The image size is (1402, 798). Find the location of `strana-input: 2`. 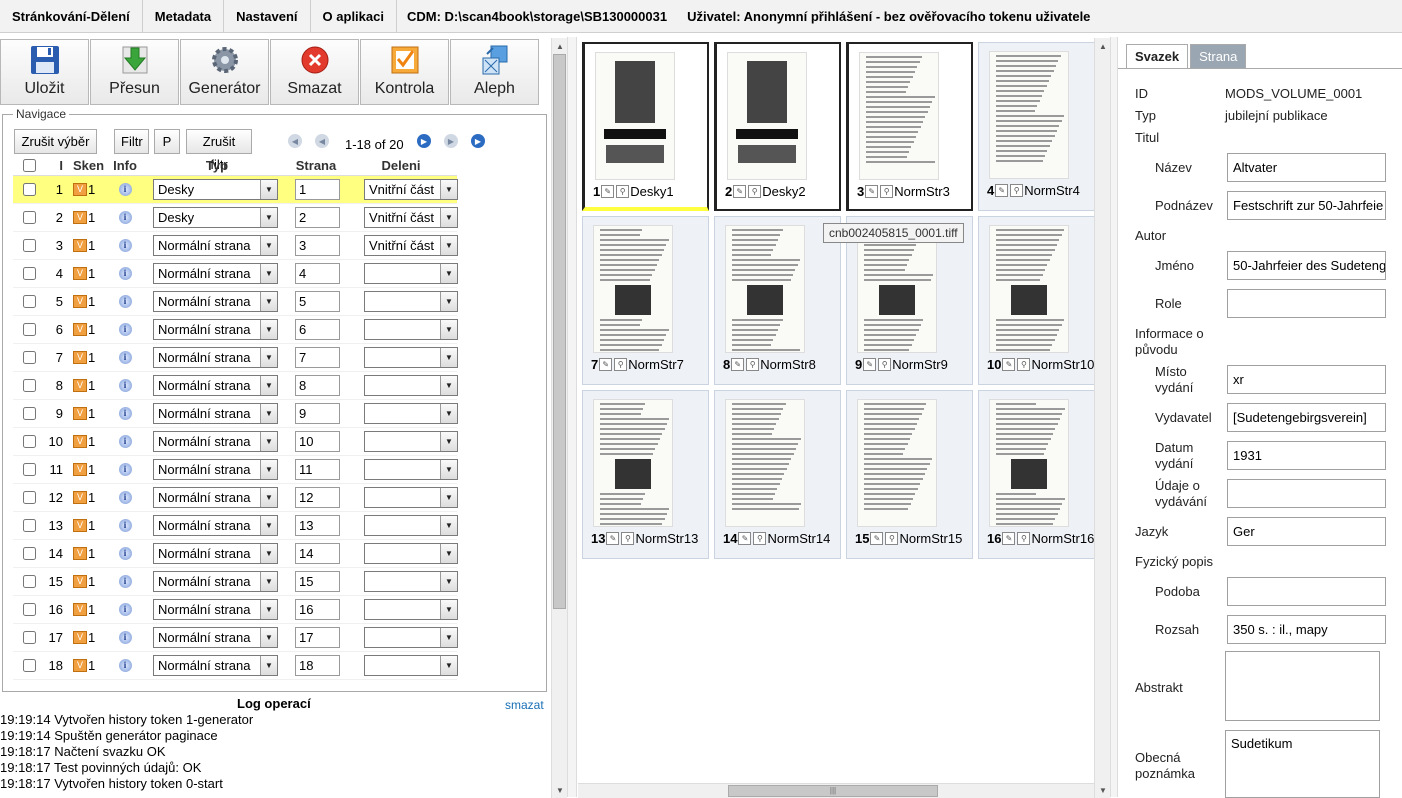

strana-input: 2 is located at coordinates (317, 217).